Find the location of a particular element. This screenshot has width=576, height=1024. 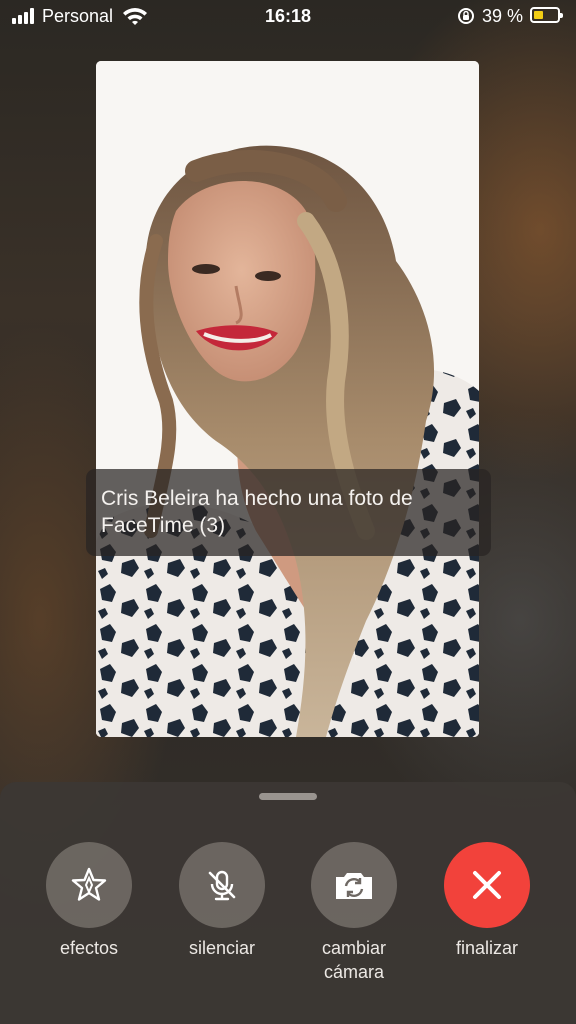

end-call-button is located at coordinates (487, 885).